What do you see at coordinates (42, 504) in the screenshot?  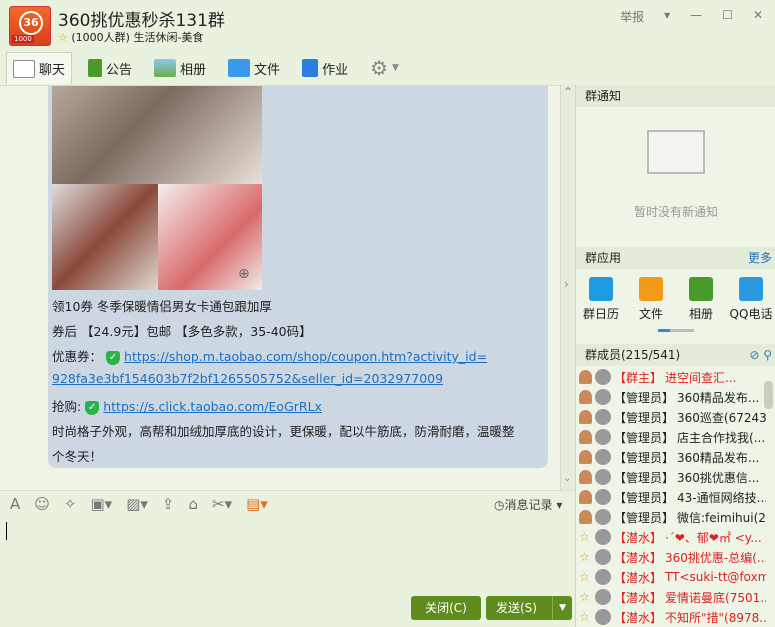 I see `emoji-icon: ☺` at bounding box center [42, 504].